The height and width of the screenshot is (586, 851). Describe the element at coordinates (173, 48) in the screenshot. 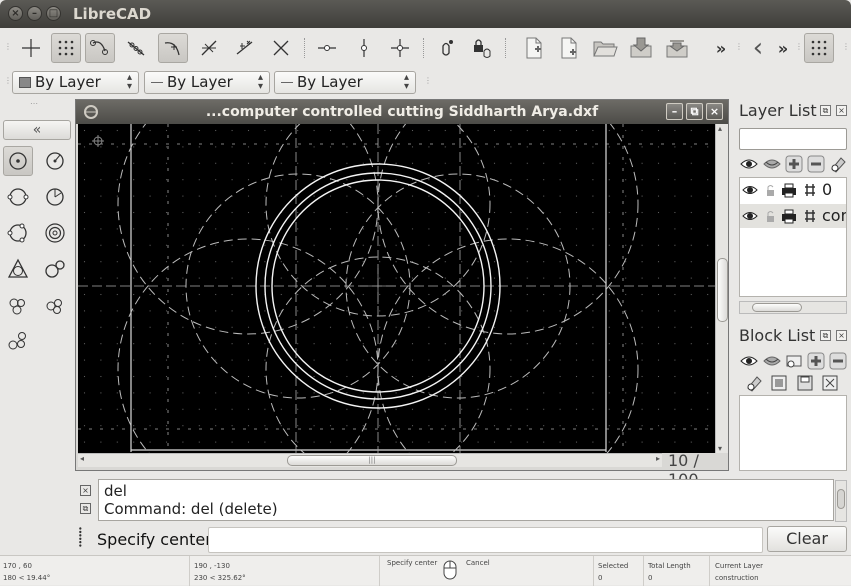

I see `snap-center-button` at that location.